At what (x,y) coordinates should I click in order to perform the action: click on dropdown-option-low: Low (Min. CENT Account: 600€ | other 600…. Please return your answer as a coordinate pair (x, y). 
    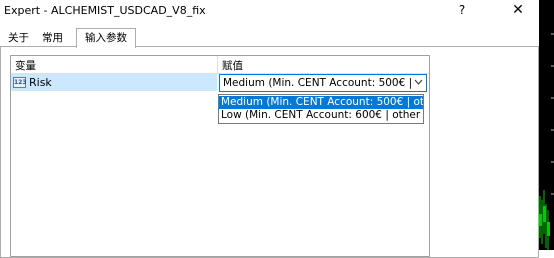
    Looking at the image, I should click on (321, 115).